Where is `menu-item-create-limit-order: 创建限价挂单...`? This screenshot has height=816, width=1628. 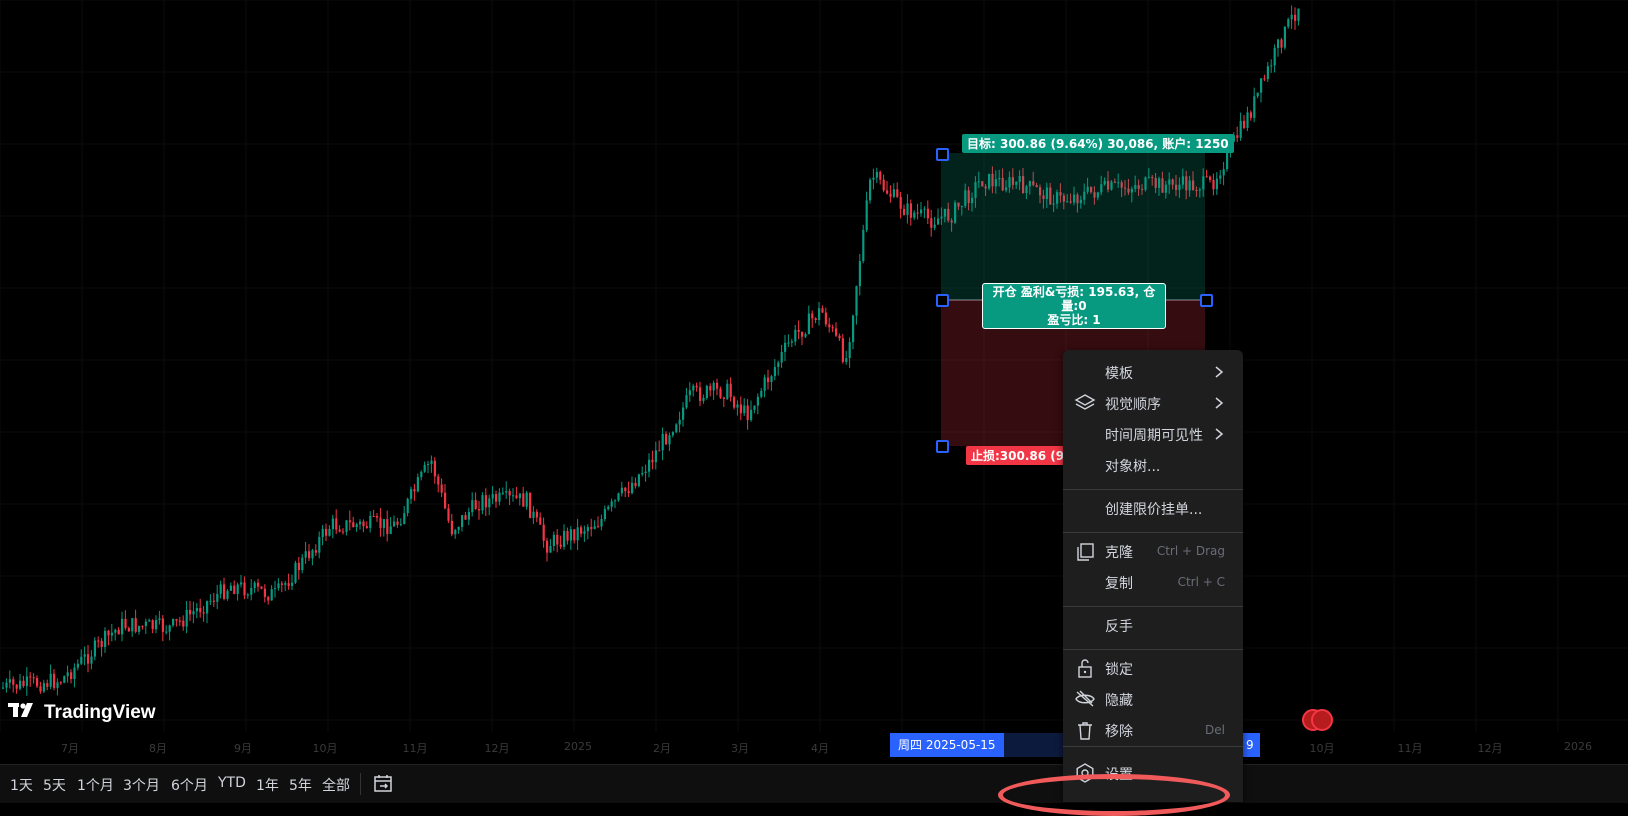
menu-item-create-limit-order: 创建限价挂单... is located at coordinates (1153, 508).